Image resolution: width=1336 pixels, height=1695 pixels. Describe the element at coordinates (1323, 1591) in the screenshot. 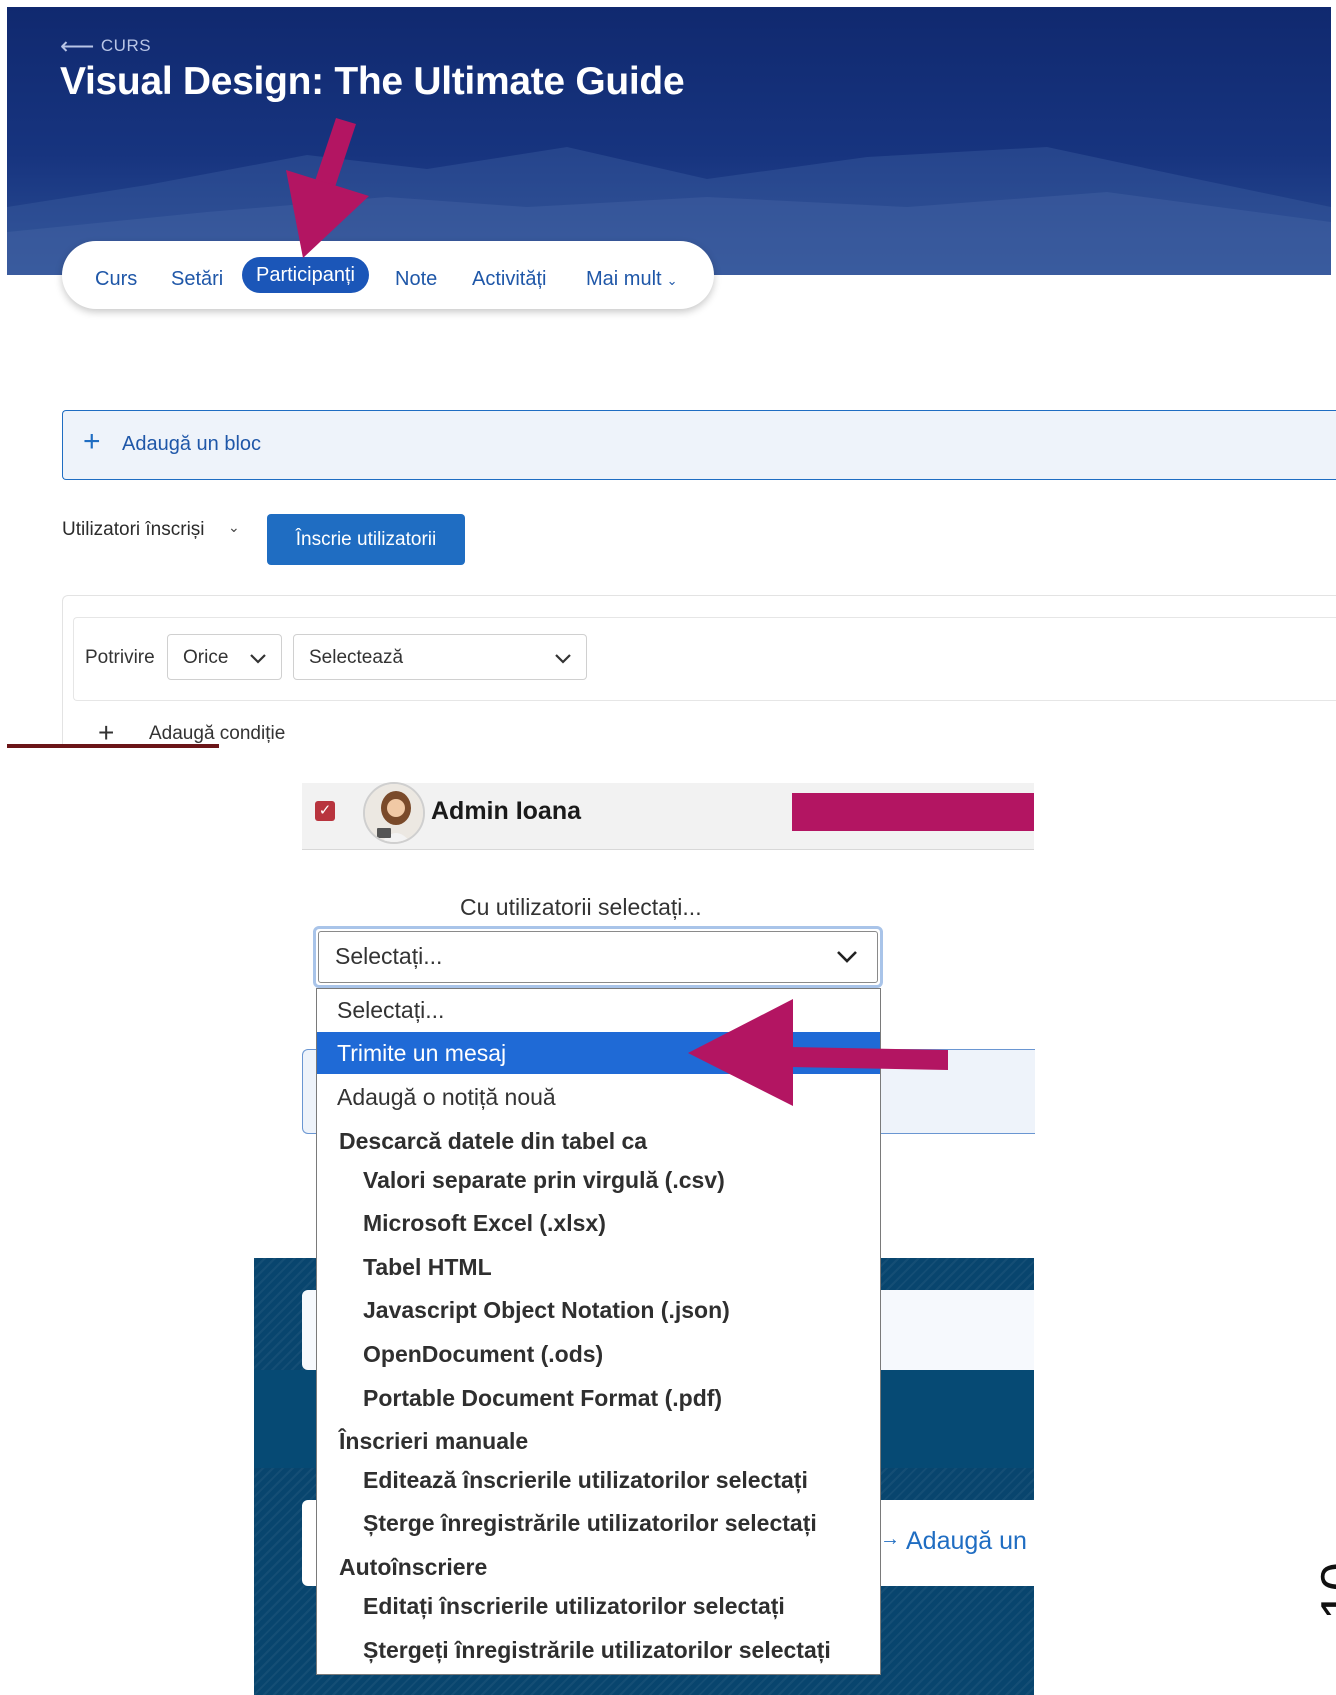

I see `side-page-number: 10` at that location.